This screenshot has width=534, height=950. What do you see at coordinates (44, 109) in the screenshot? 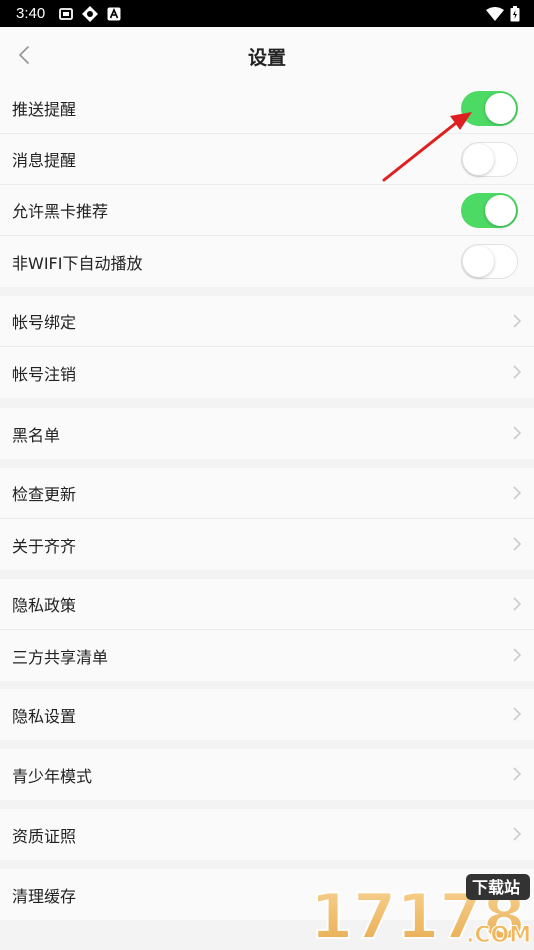
I see `push-reminder-label: 推送提醒` at bounding box center [44, 109].